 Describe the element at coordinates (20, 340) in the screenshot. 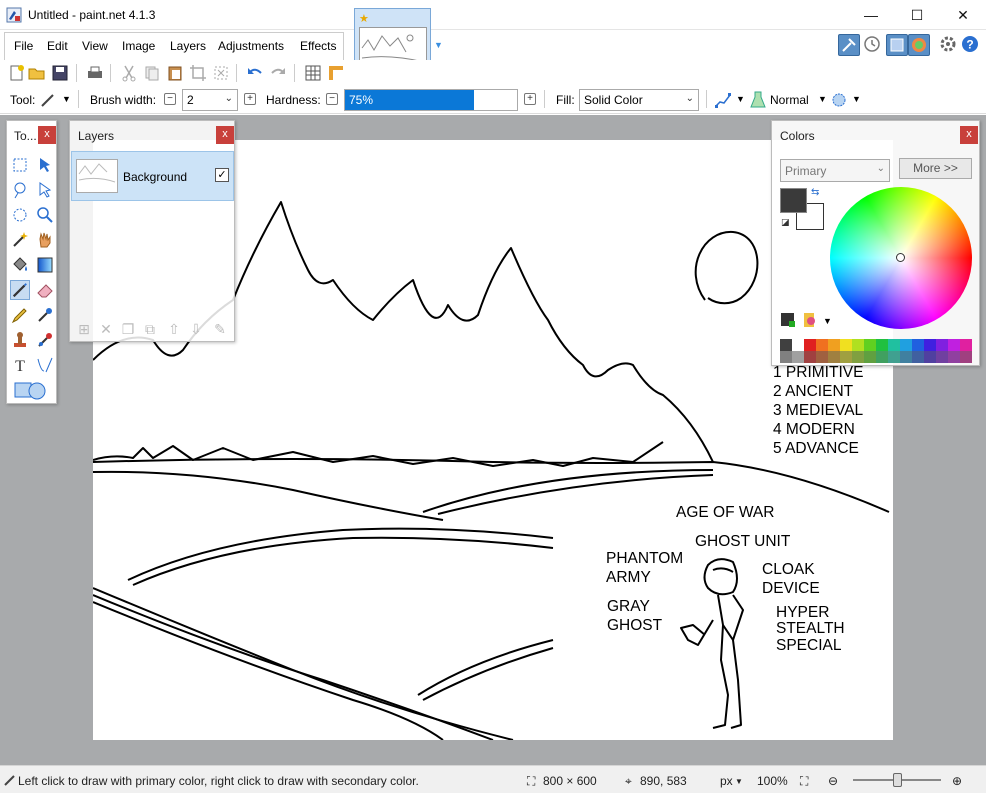

I see `clone-stamp-tool-icon` at that location.